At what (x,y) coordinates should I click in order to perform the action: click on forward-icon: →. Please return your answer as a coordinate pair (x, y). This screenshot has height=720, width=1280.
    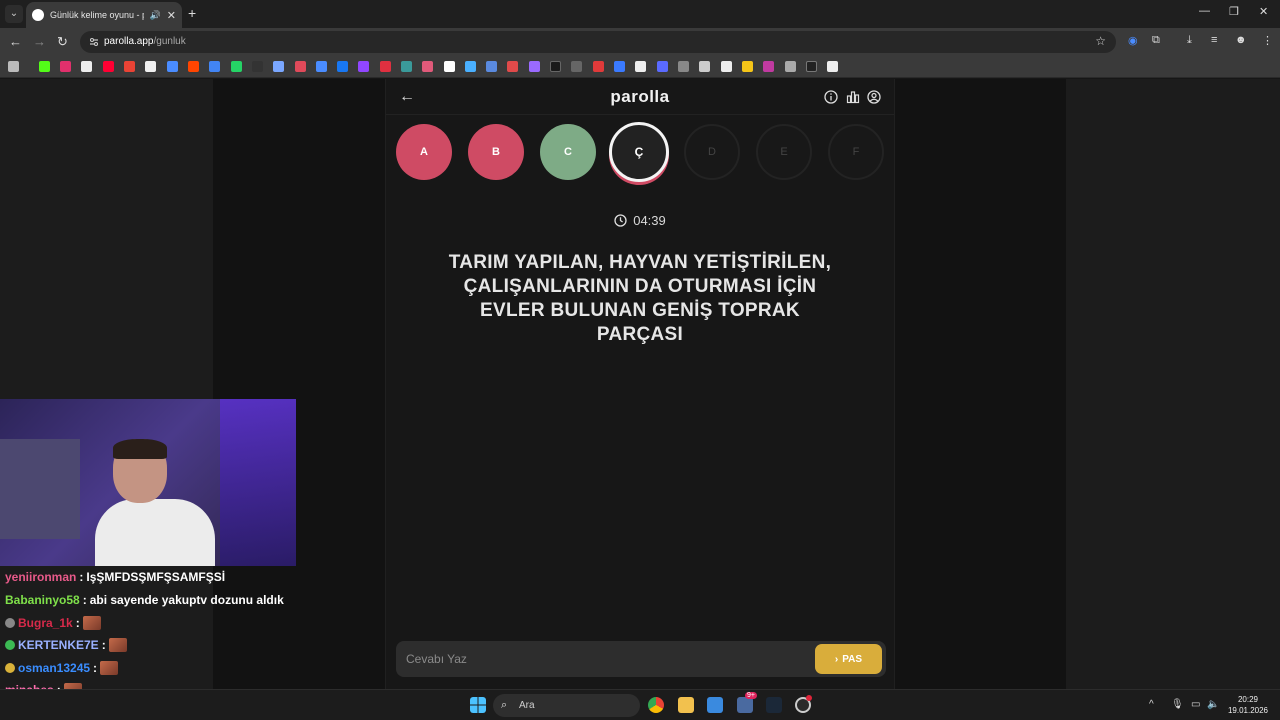
    Looking at the image, I should click on (39, 42).